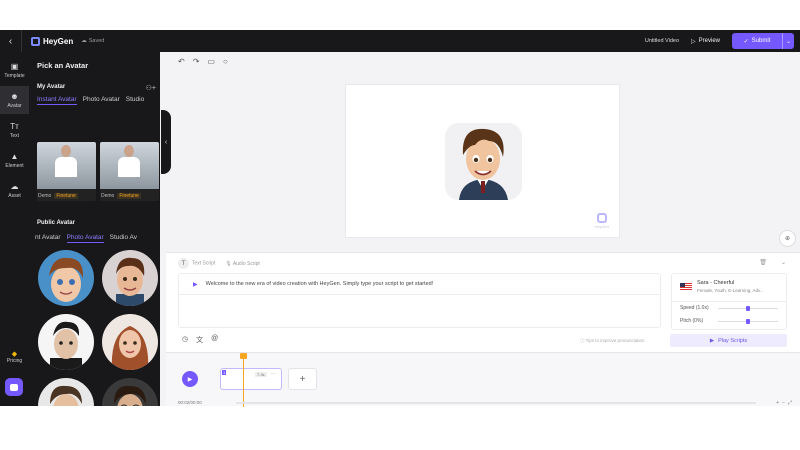 This screenshot has width=800, height=450. What do you see at coordinates (716, 283) in the screenshot?
I see `voice-name: Sara - Cheerful` at bounding box center [716, 283].